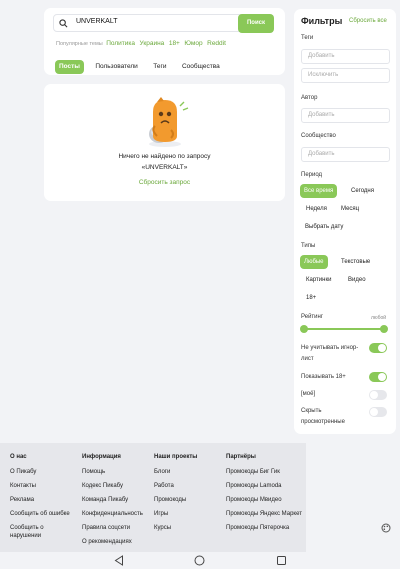 Image resolution: width=400 pixels, height=569 pixels. Describe the element at coordinates (324, 227) in the screenshot. I see `period-pick-date: Выбрать дату` at that location.